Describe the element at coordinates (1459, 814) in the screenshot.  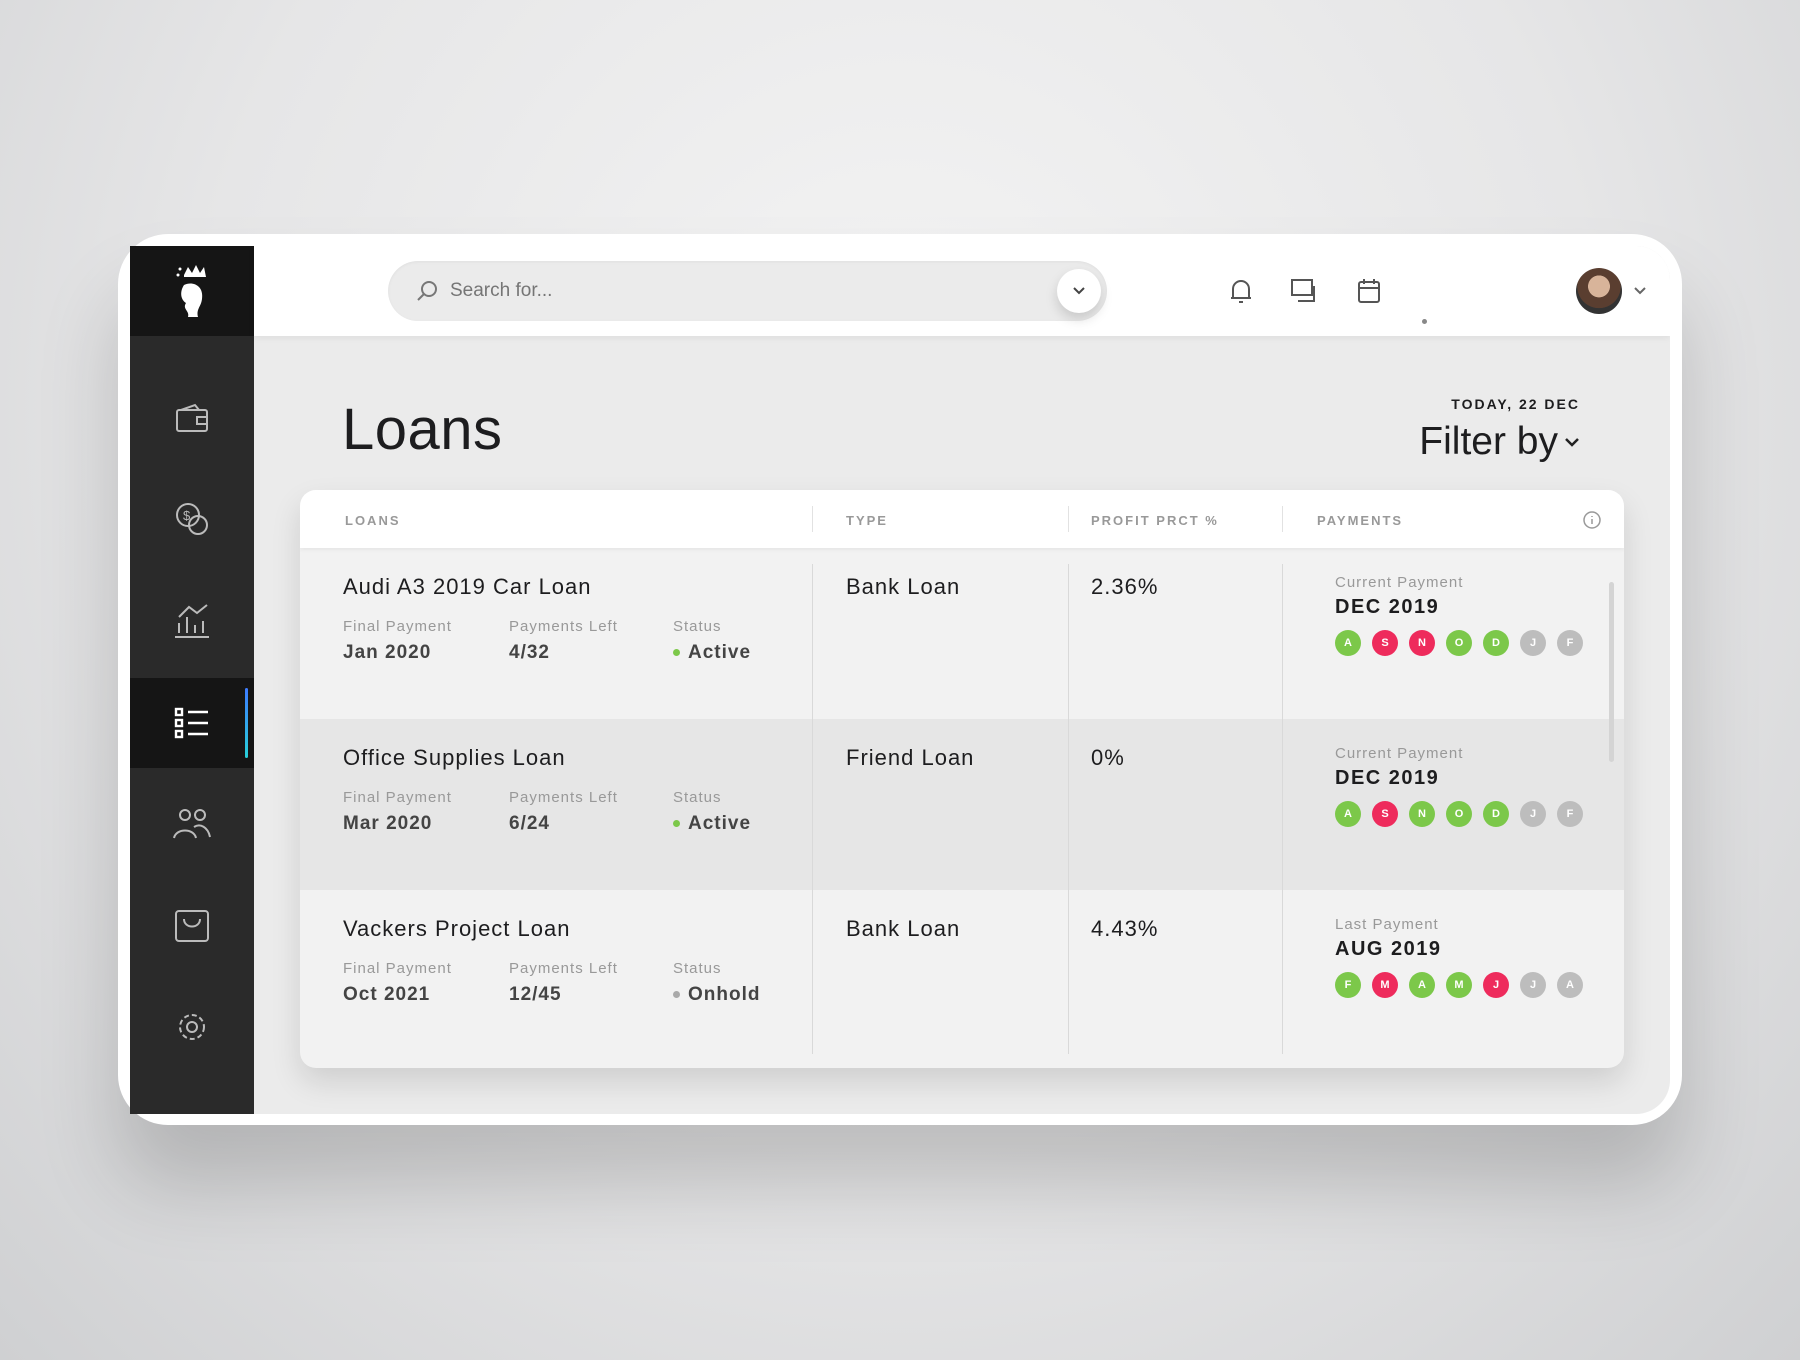
I see `month-badge: O` at that location.